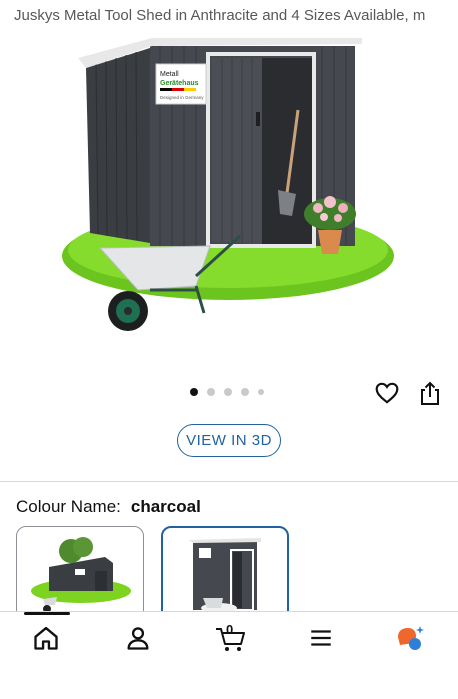  What do you see at coordinates (80, 573) in the screenshot?
I see `colour-swatch-option` at bounding box center [80, 573].